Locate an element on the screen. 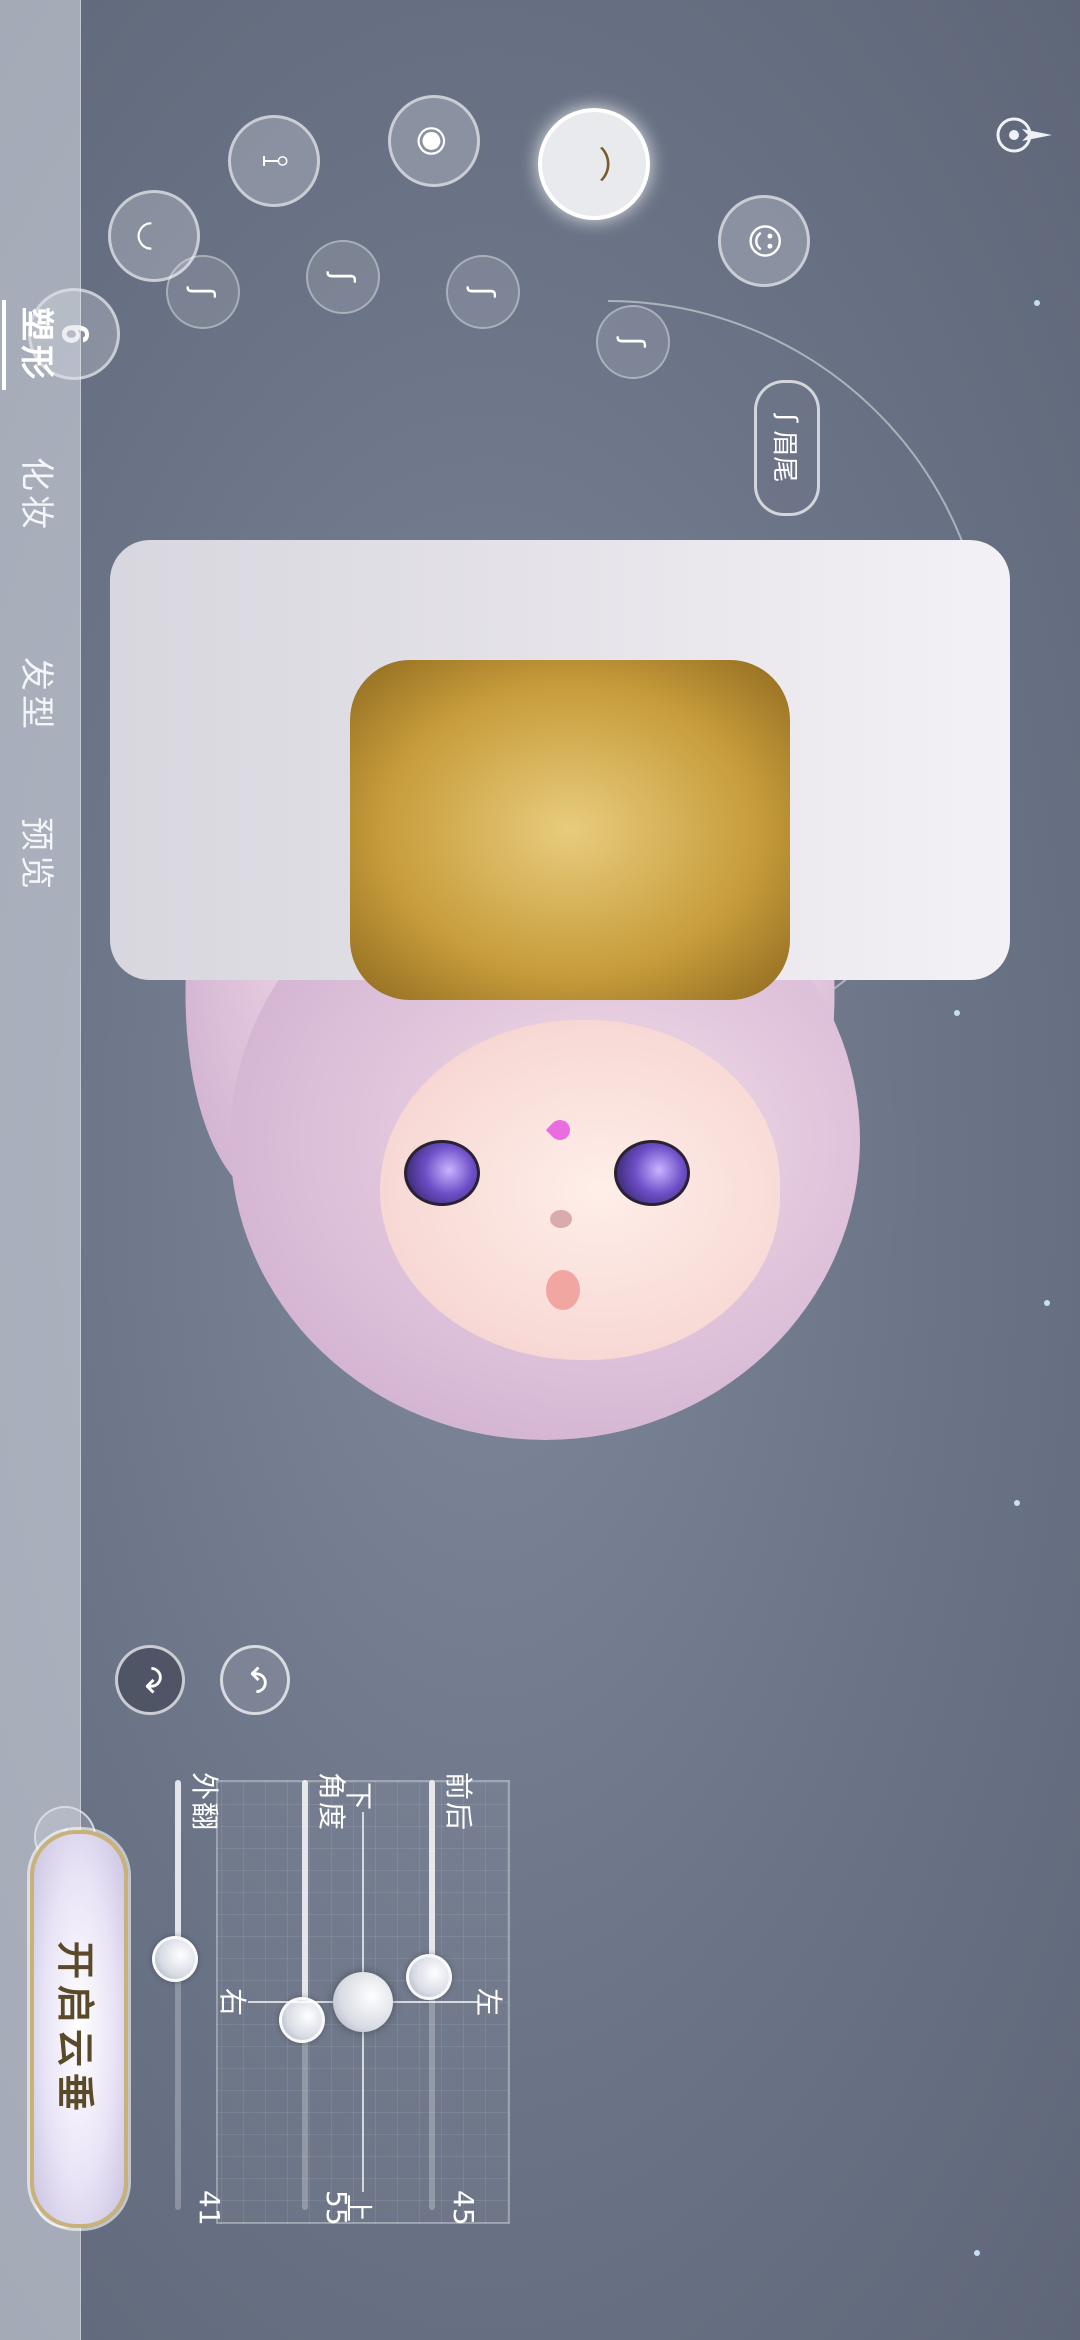 The image size is (1080, 2340). tab-shaping: 塑形 is located at coordinates (40, 345).